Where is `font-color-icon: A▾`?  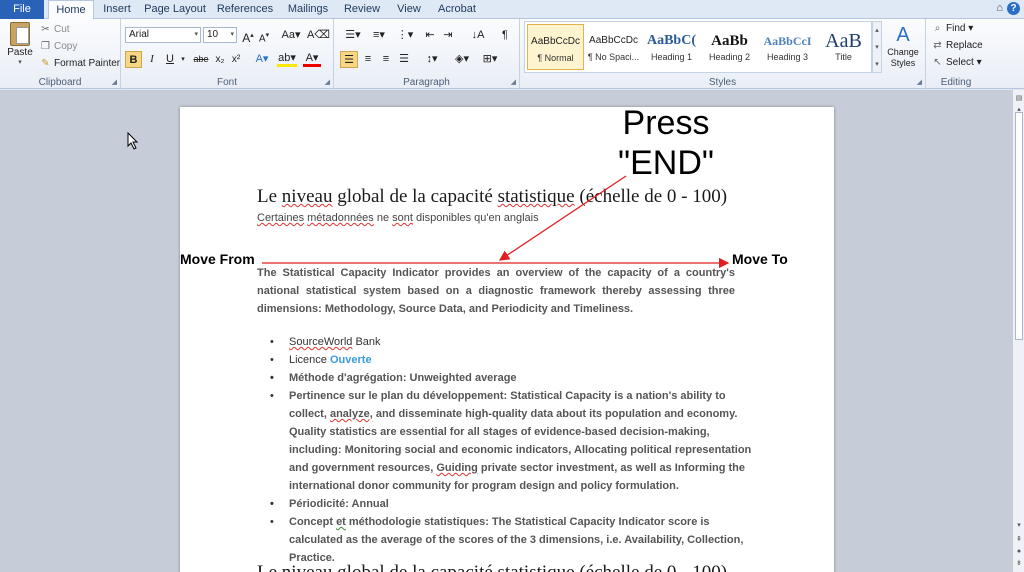
font-color-icon: A▾ is located at coordinates (312, 59).